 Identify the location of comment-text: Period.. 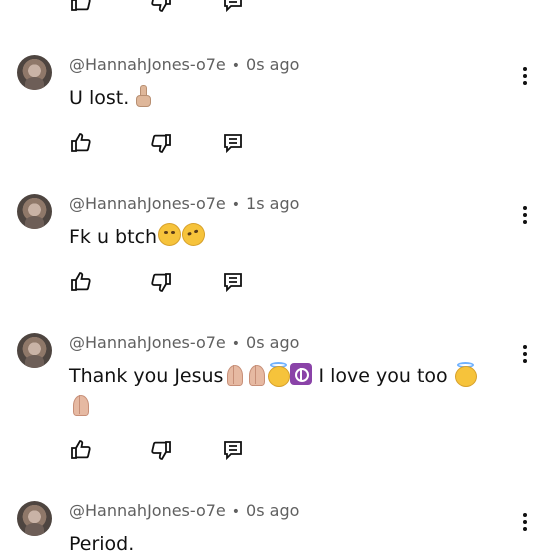
(289, 544).